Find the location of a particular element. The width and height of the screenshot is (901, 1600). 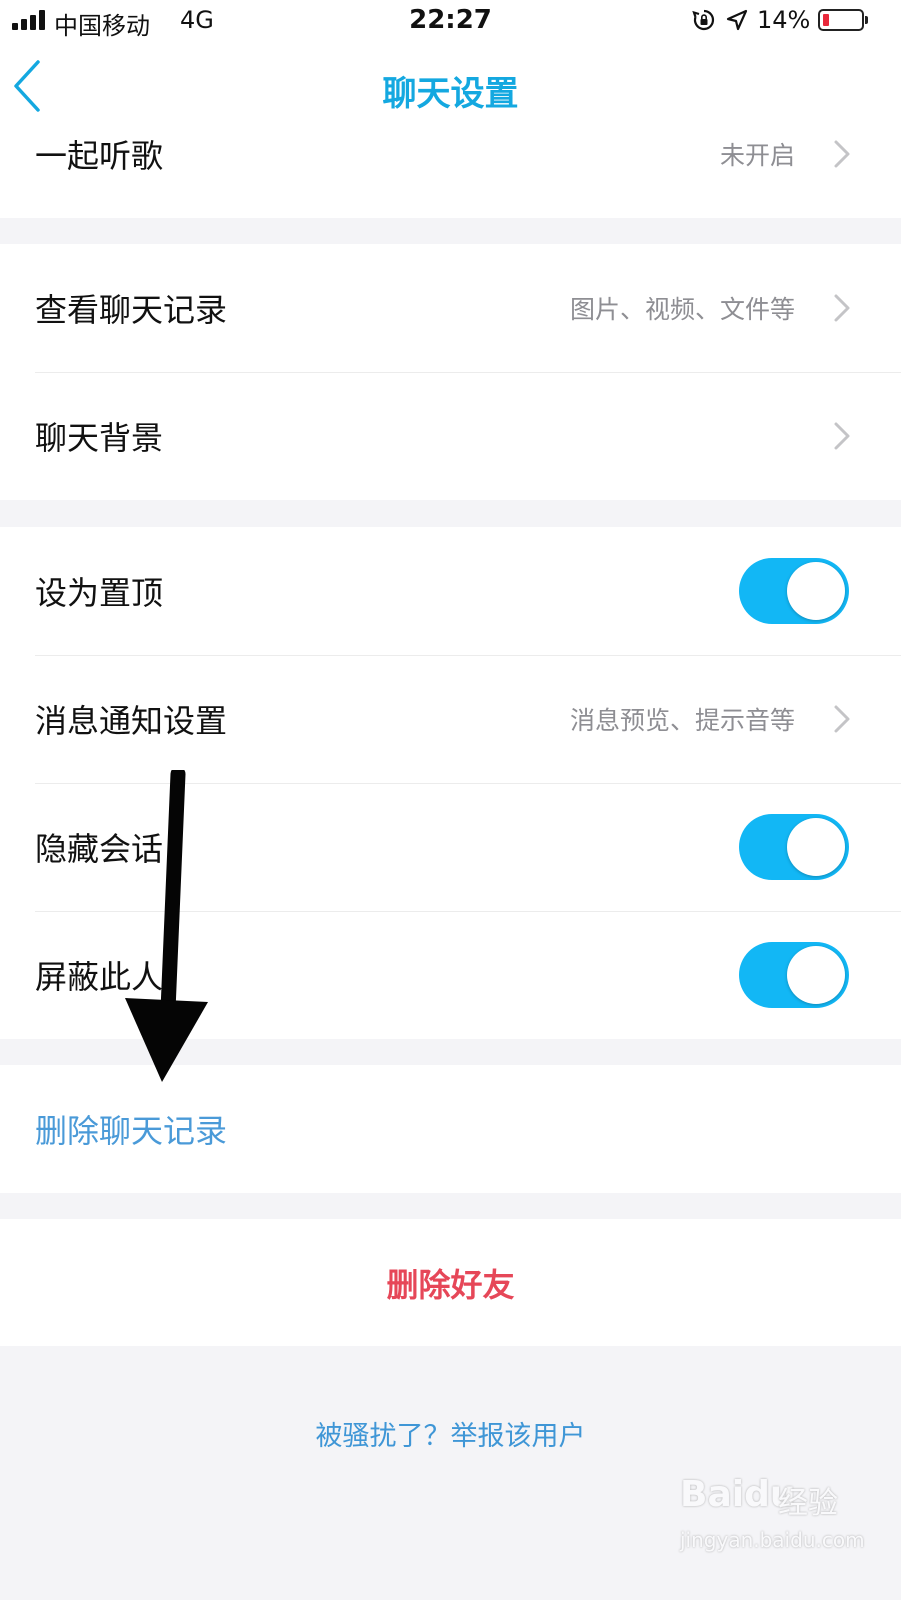

notification-settings-row: 消息通知设置 消息预览、提示音等 is located at coordinates (450, 719).